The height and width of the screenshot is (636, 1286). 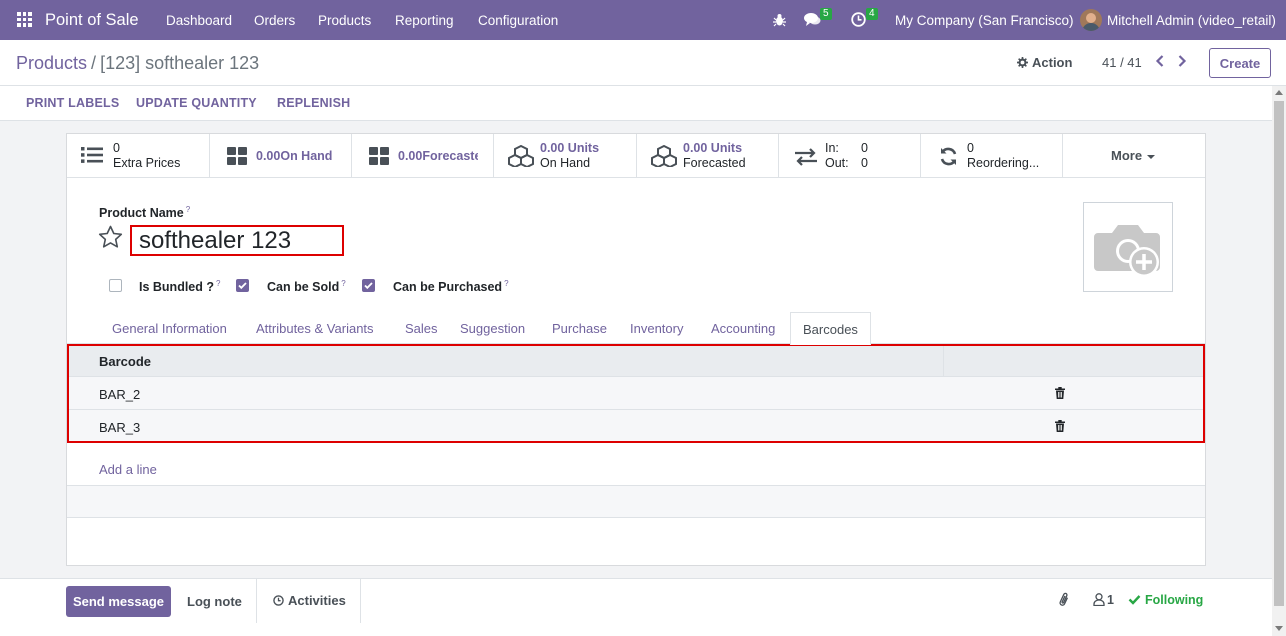 What do you see at coordinates (119, 427) in the screenshot?
I see `barcode-cell: BAR_3` at bounding box center [119, 427].